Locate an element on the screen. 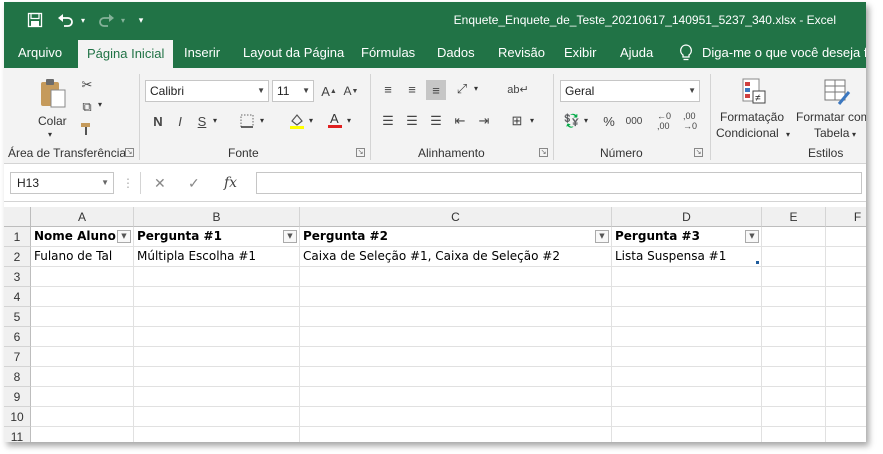  cell-b2: Múltipla Escolha #1 is located at coordinates (217, 257).